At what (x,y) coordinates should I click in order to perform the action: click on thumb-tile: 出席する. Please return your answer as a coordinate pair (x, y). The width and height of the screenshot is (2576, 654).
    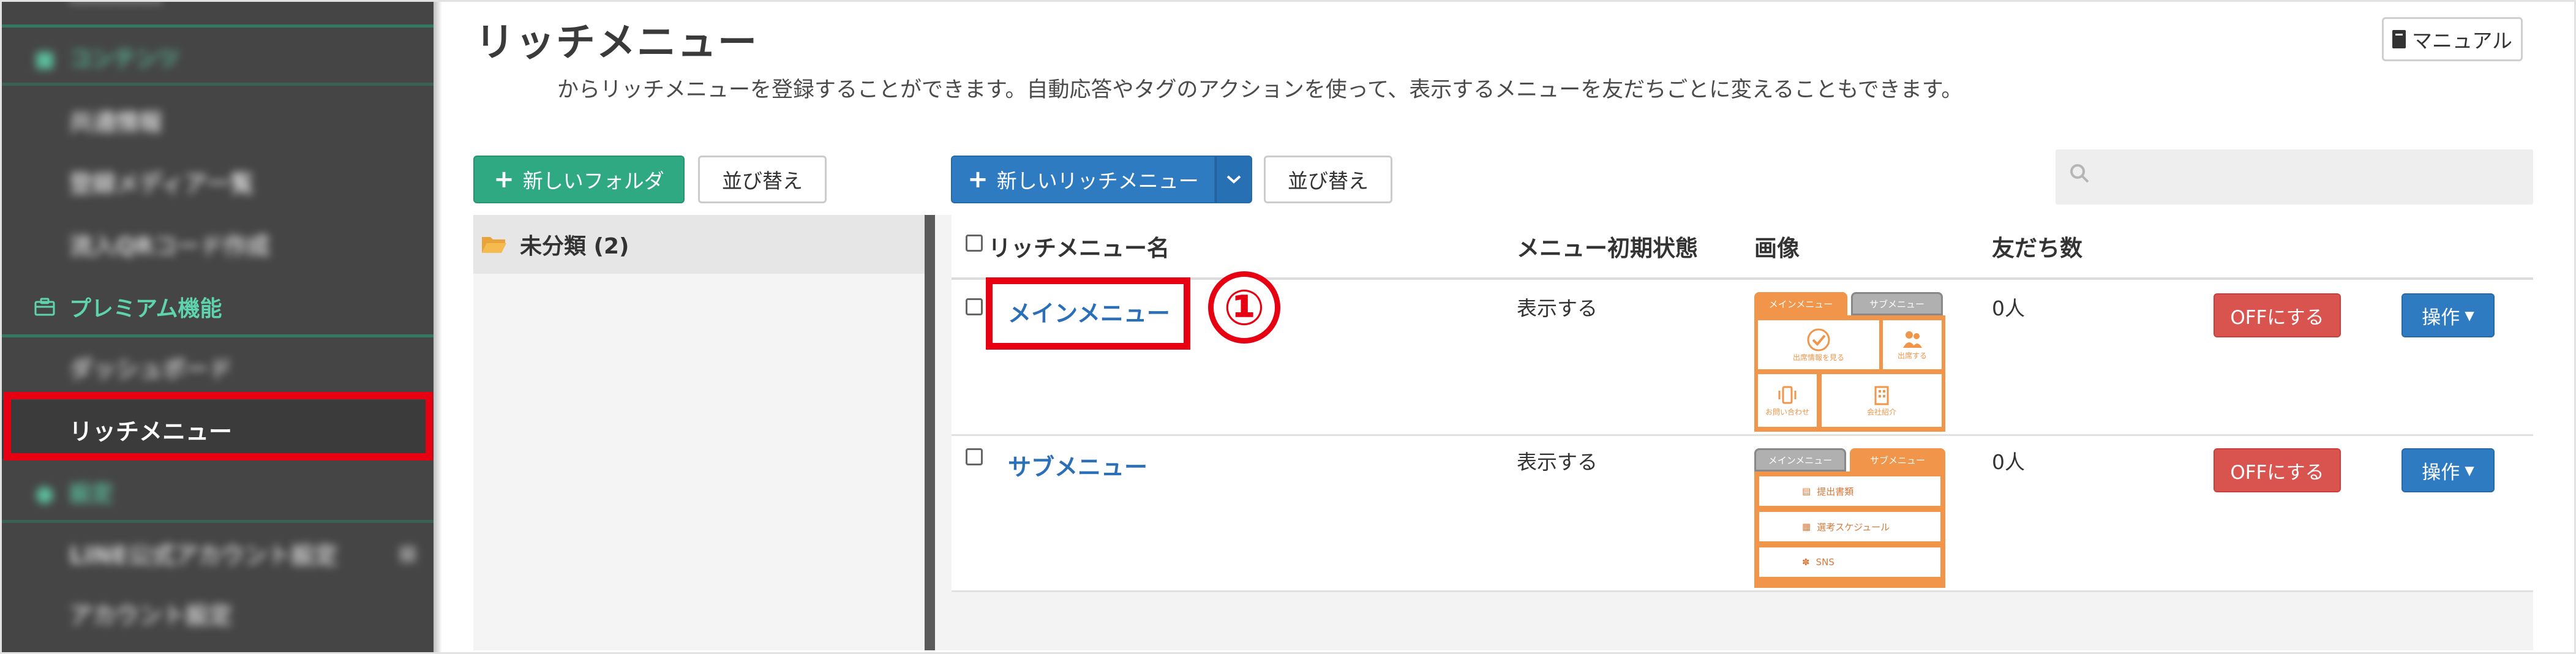
    Looking at the image, I should click on (1912, 345).